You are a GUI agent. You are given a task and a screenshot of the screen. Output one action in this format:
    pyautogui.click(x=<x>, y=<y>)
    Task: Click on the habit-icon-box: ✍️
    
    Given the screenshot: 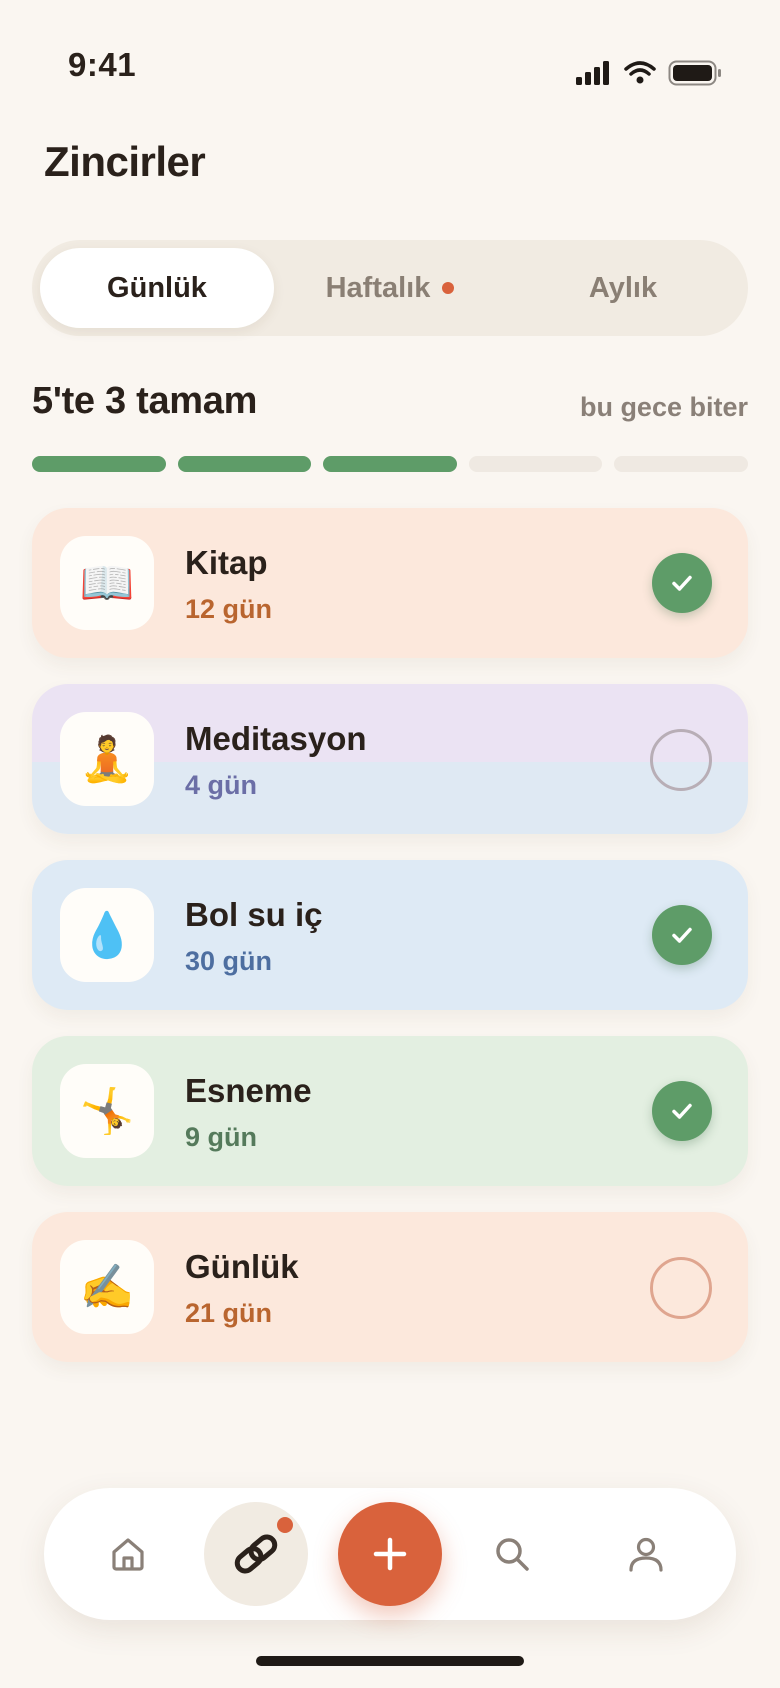 What is the action you would take?
    pyautogui.click(x=107, y=1287)
    